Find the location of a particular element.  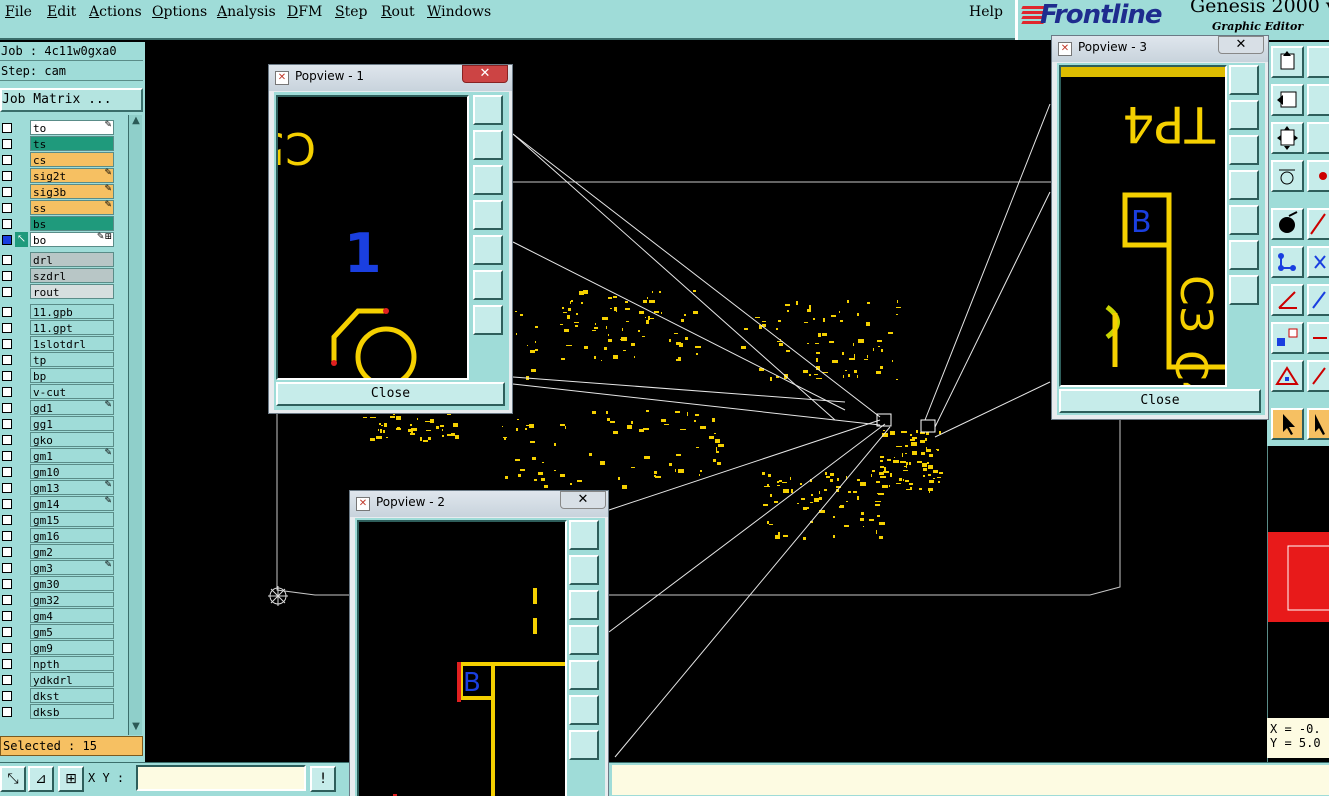

layer-row: 1slotdrl is located at coordinates (58, 343).